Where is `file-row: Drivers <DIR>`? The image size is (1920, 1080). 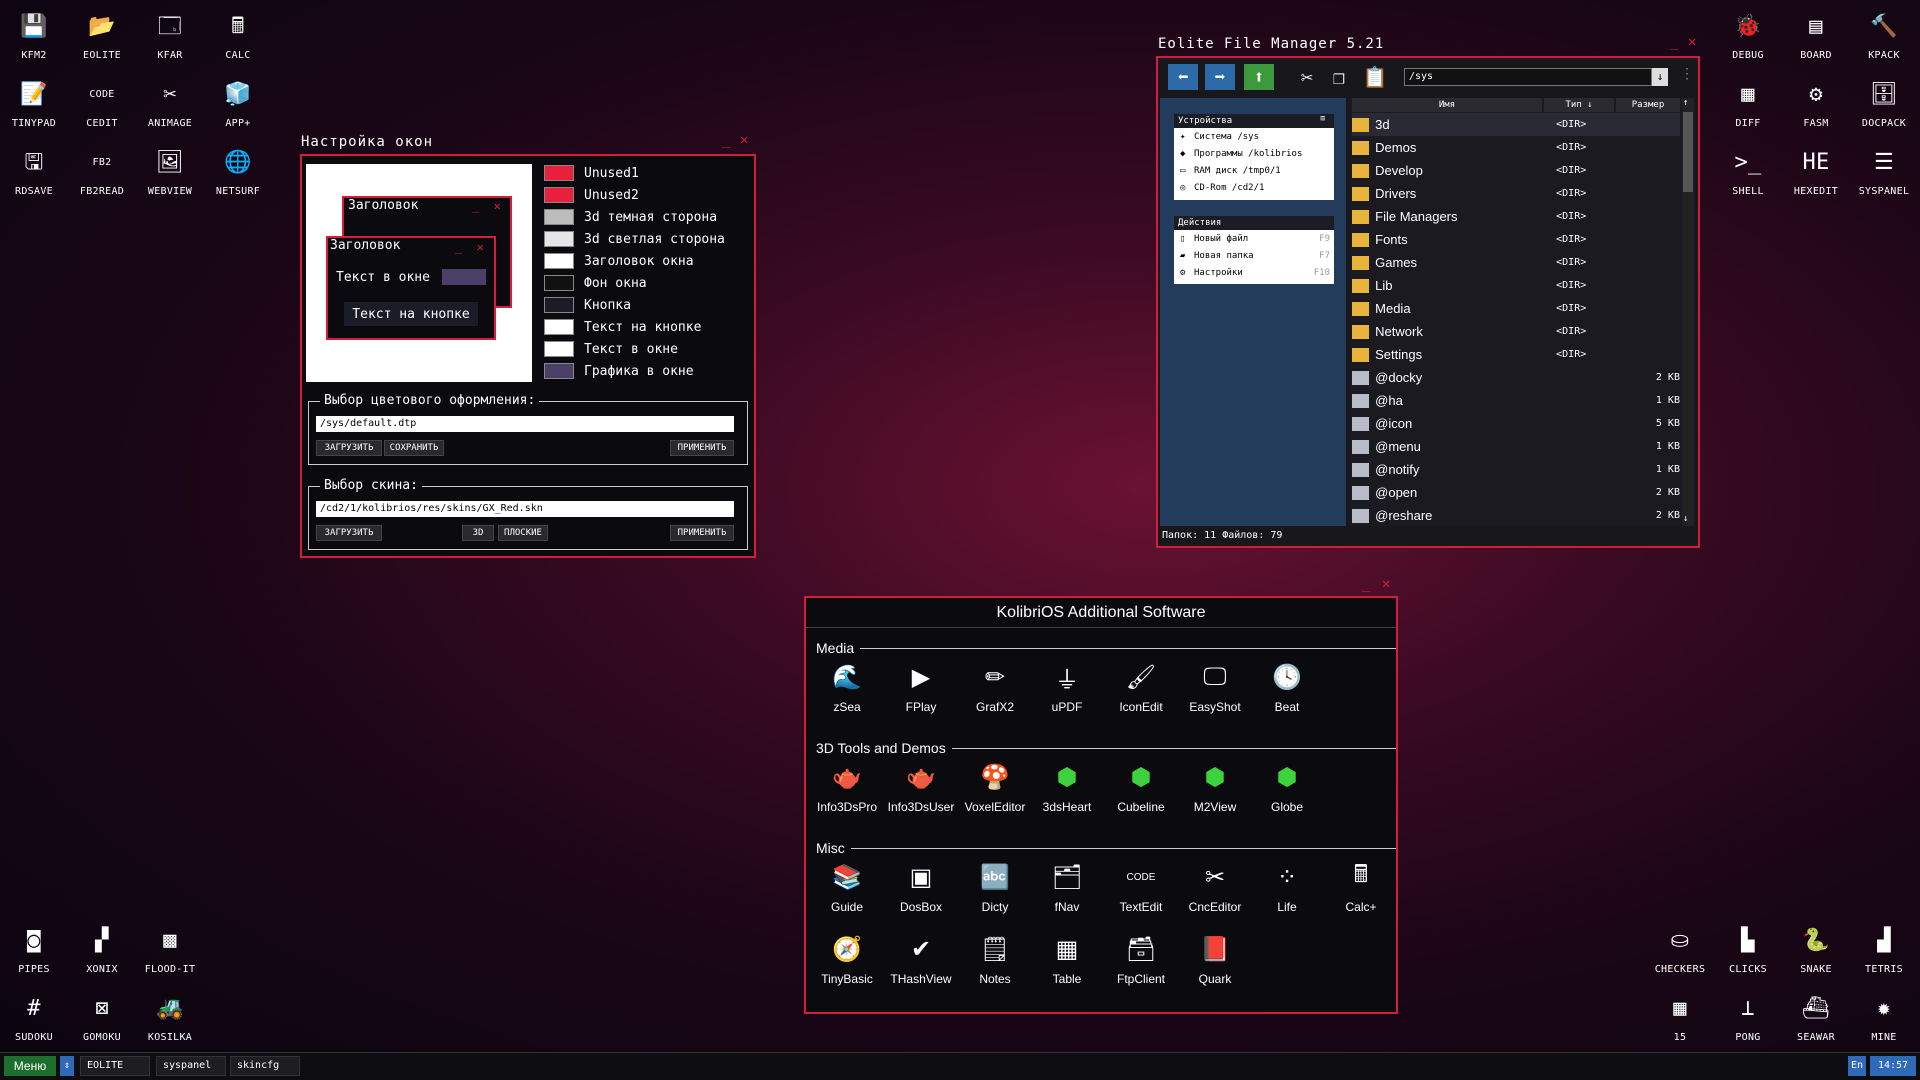
file-row: Drivers <DIR> is located at coordinates (1516, 193).